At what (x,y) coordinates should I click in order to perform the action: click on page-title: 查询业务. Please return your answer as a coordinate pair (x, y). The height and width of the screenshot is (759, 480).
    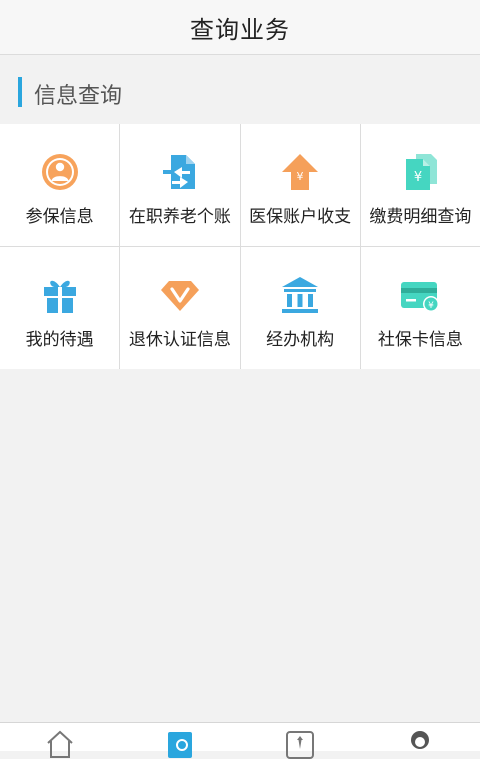
    Looking at the image, I should click on (240, 29).